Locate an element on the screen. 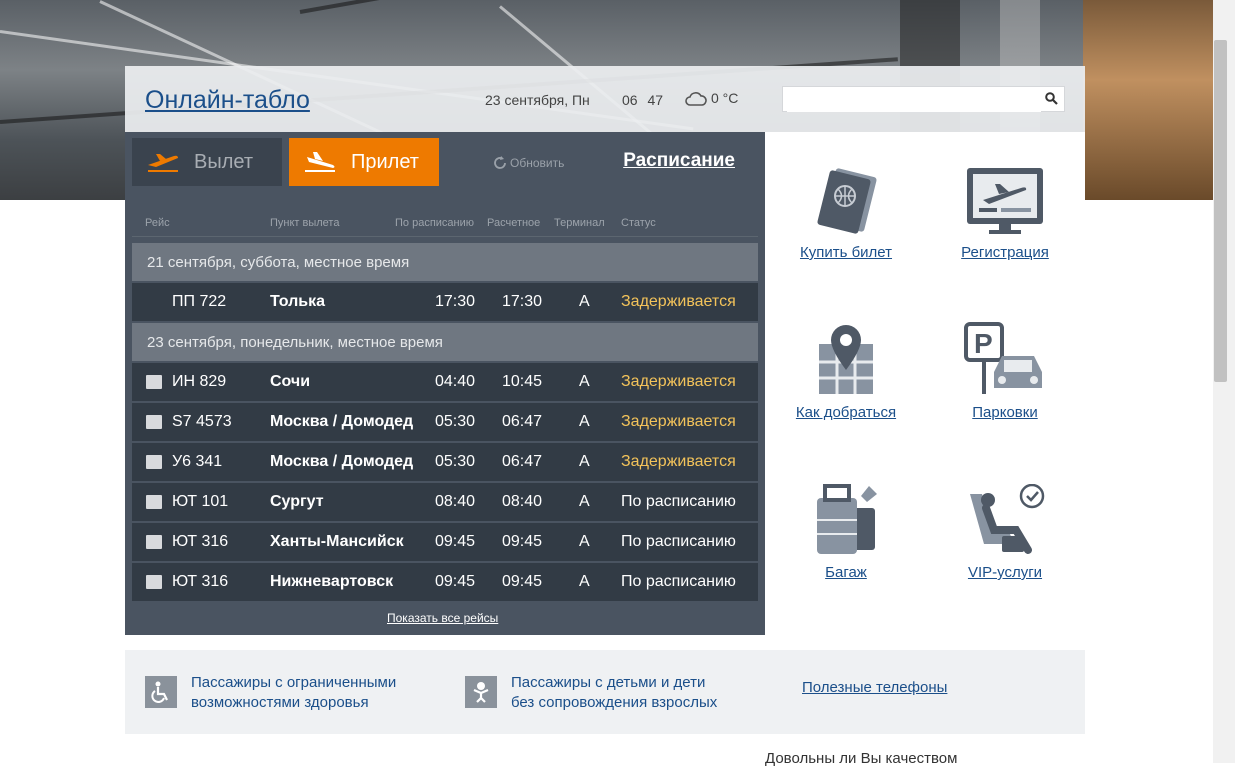 This screenshot has width=1235, height=767. link-line-2: без сопровождения взрослых is located at coordinates (614, 702).